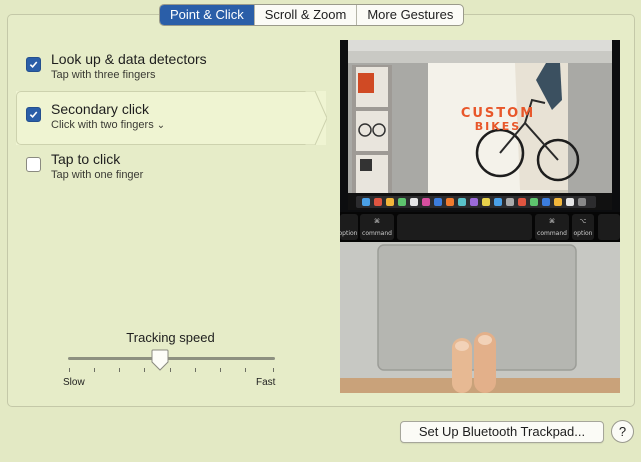 This screenshot has width=641, height=462. I want to click on option-key-label-left: option, so click(349, 233).